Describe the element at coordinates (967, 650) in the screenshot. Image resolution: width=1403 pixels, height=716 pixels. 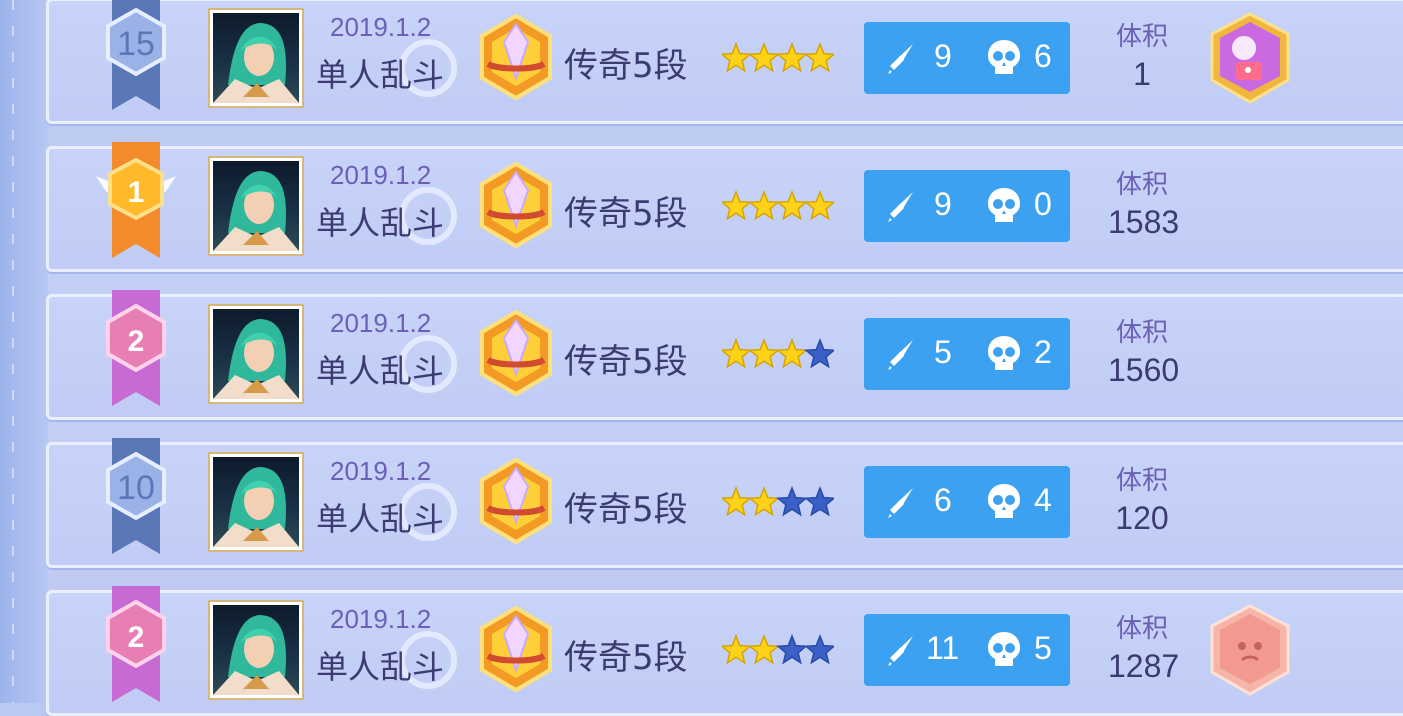
I see `kill-death-panel: 11 5` at that location.